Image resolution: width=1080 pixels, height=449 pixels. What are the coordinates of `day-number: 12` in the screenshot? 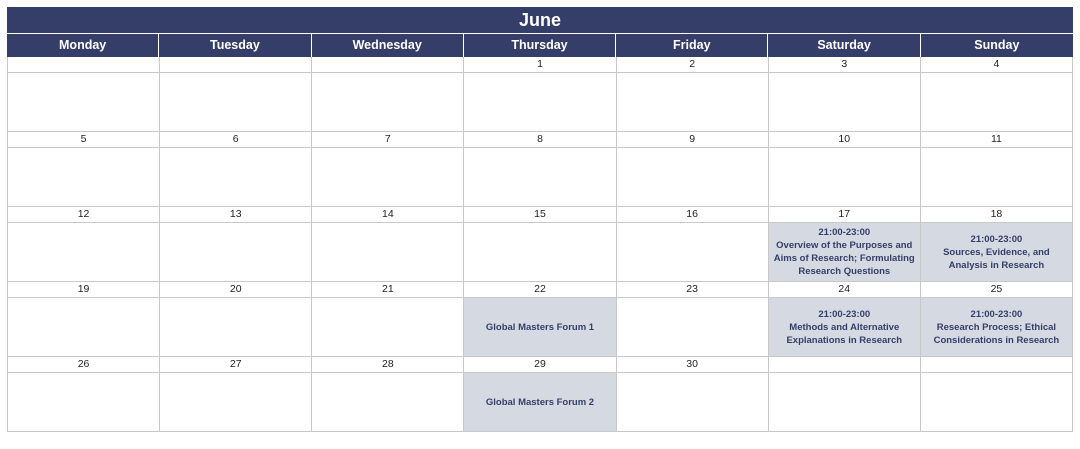 It's located at (84, 215).